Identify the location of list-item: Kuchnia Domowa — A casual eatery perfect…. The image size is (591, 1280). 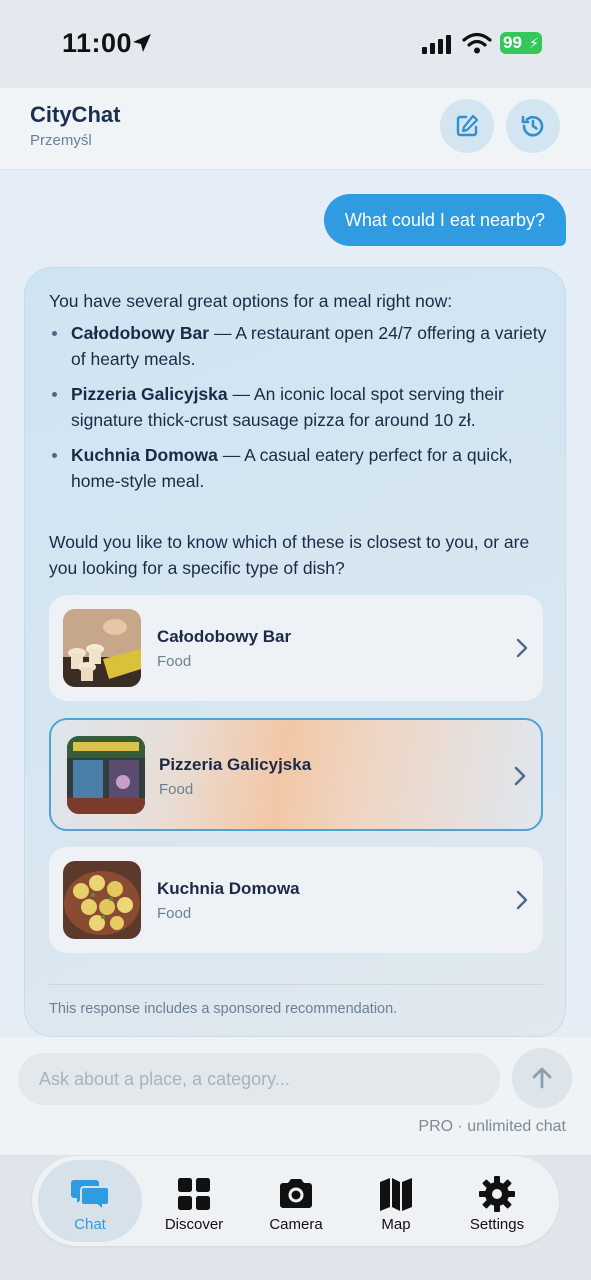
(299, 468).